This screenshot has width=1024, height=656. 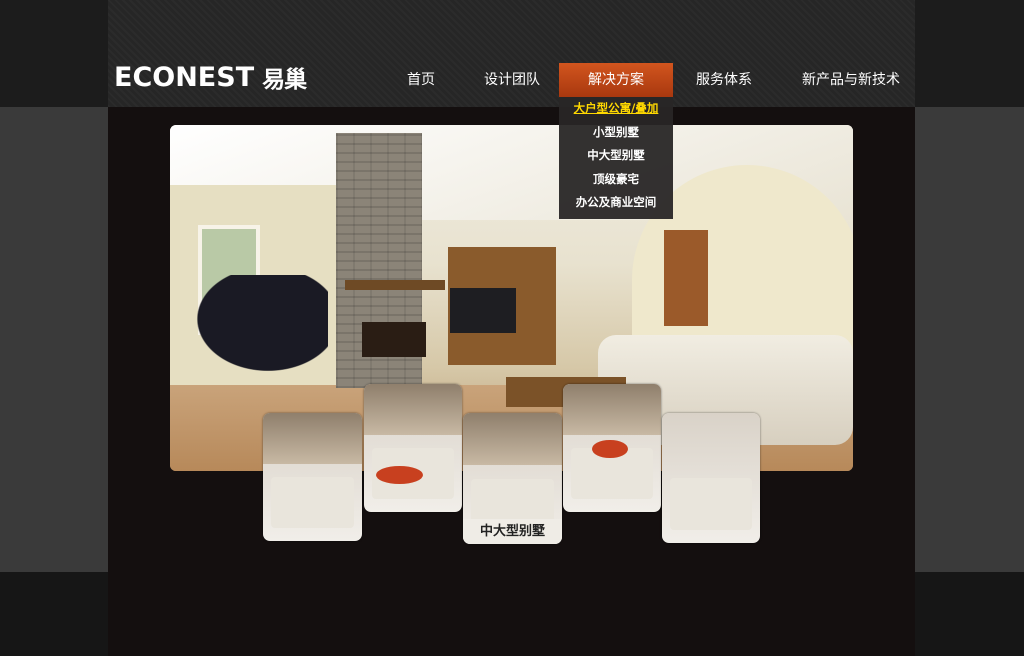 What do you see at coordinates (184, 77) in the screenshot?
I see `logo-wordmark: ECONEST` at bounding box center [184, 77].